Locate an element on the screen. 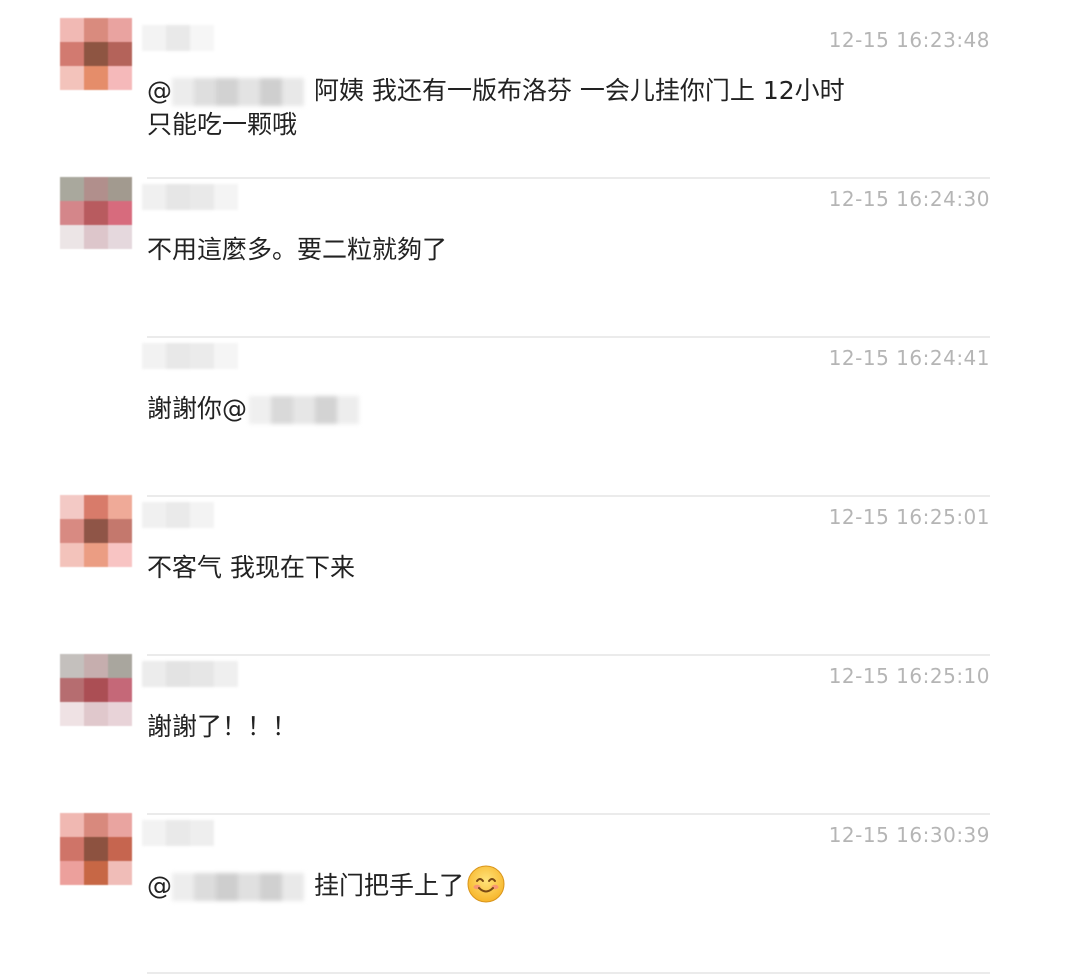 The width and height of the screenshot is (1080, 975). comment-text: 不用這麼多。要二粒就夠了 is located at coordinates (547, 250).